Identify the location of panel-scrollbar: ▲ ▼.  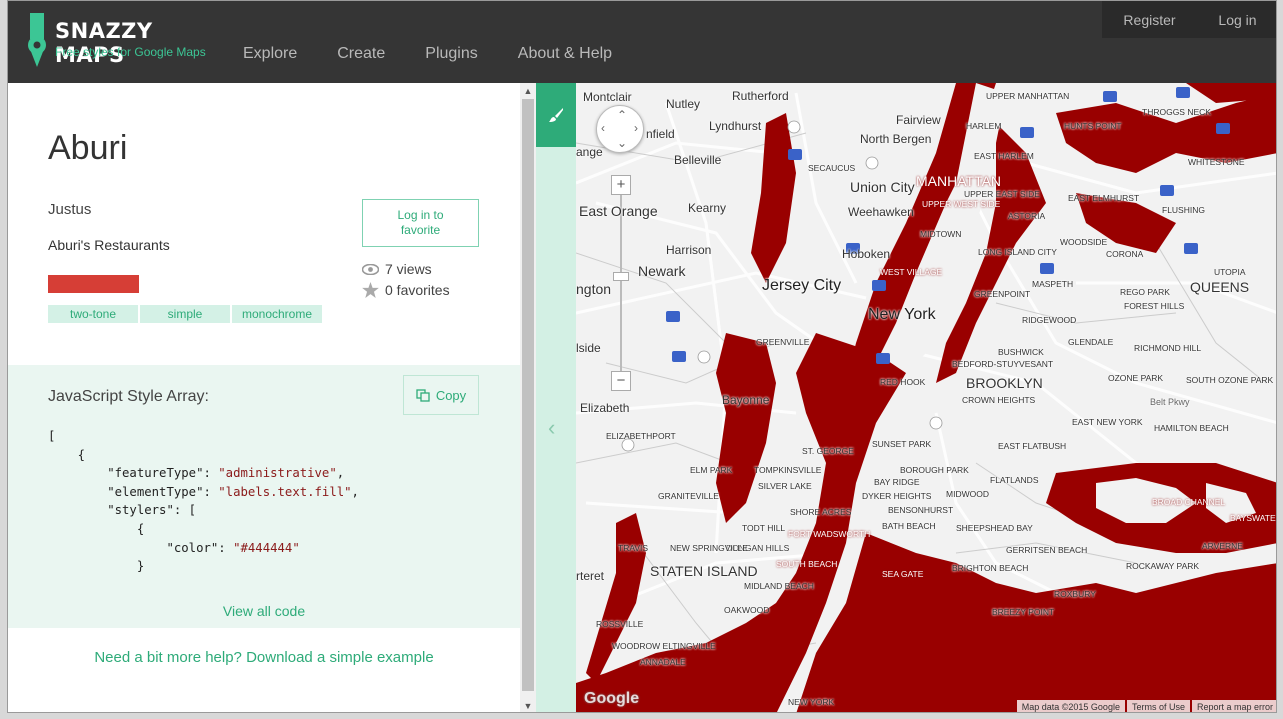
(528, 397).